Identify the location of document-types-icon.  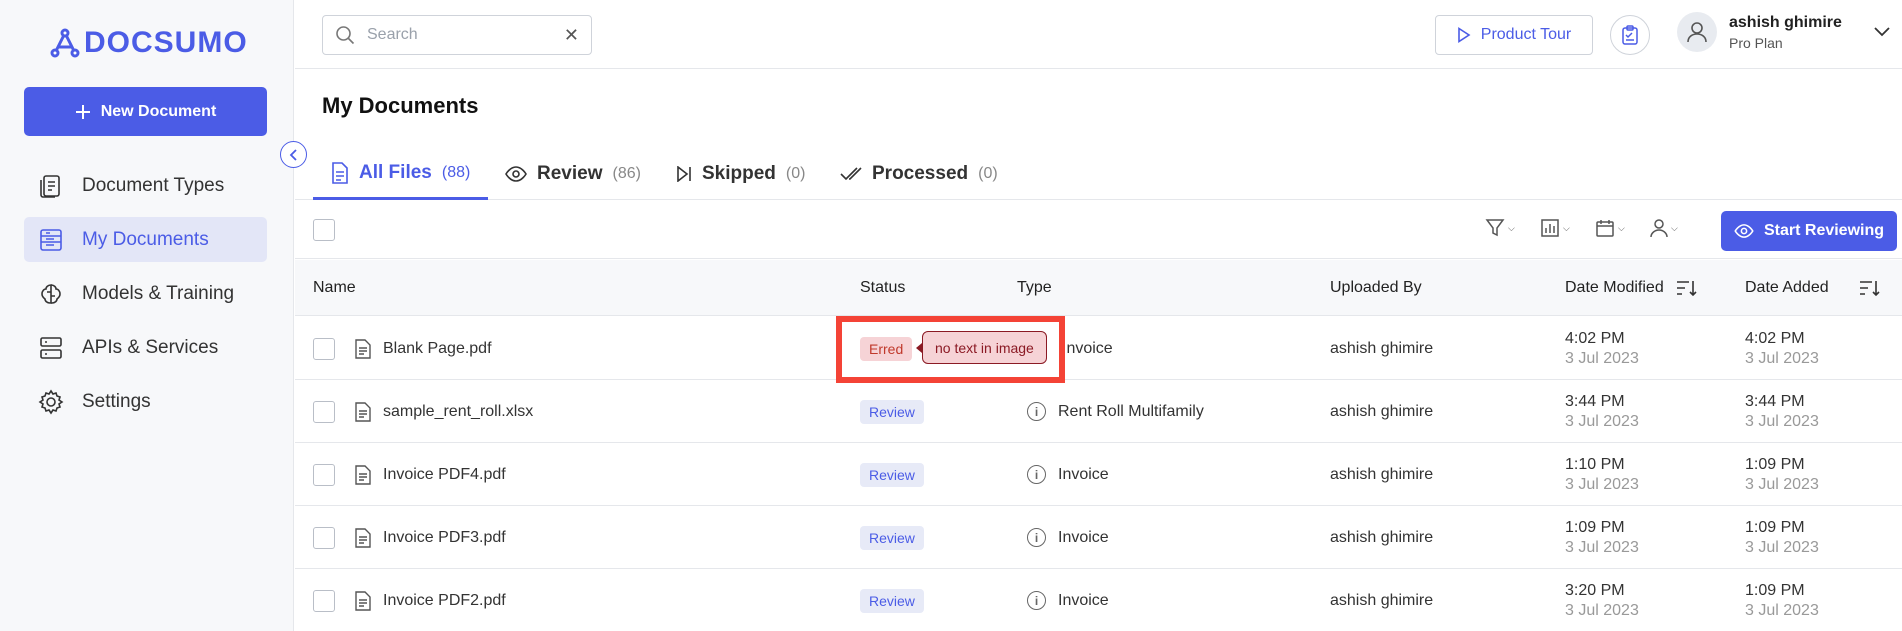
(50, 186).